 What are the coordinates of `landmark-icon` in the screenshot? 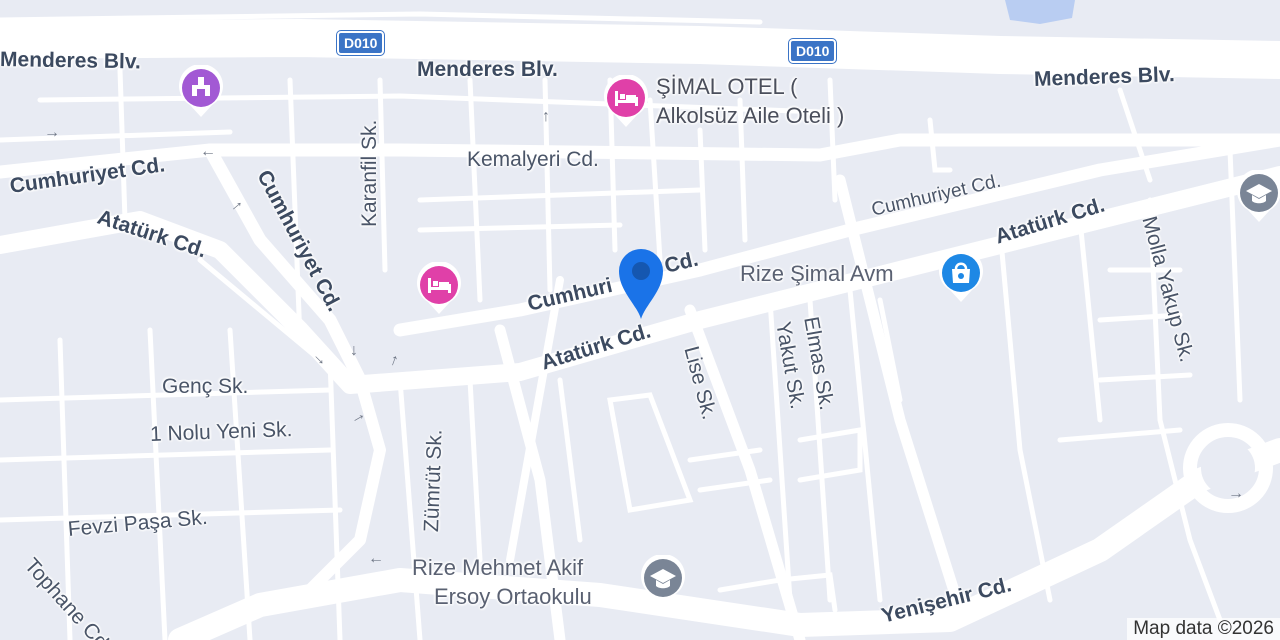 It's located at (201, 91).